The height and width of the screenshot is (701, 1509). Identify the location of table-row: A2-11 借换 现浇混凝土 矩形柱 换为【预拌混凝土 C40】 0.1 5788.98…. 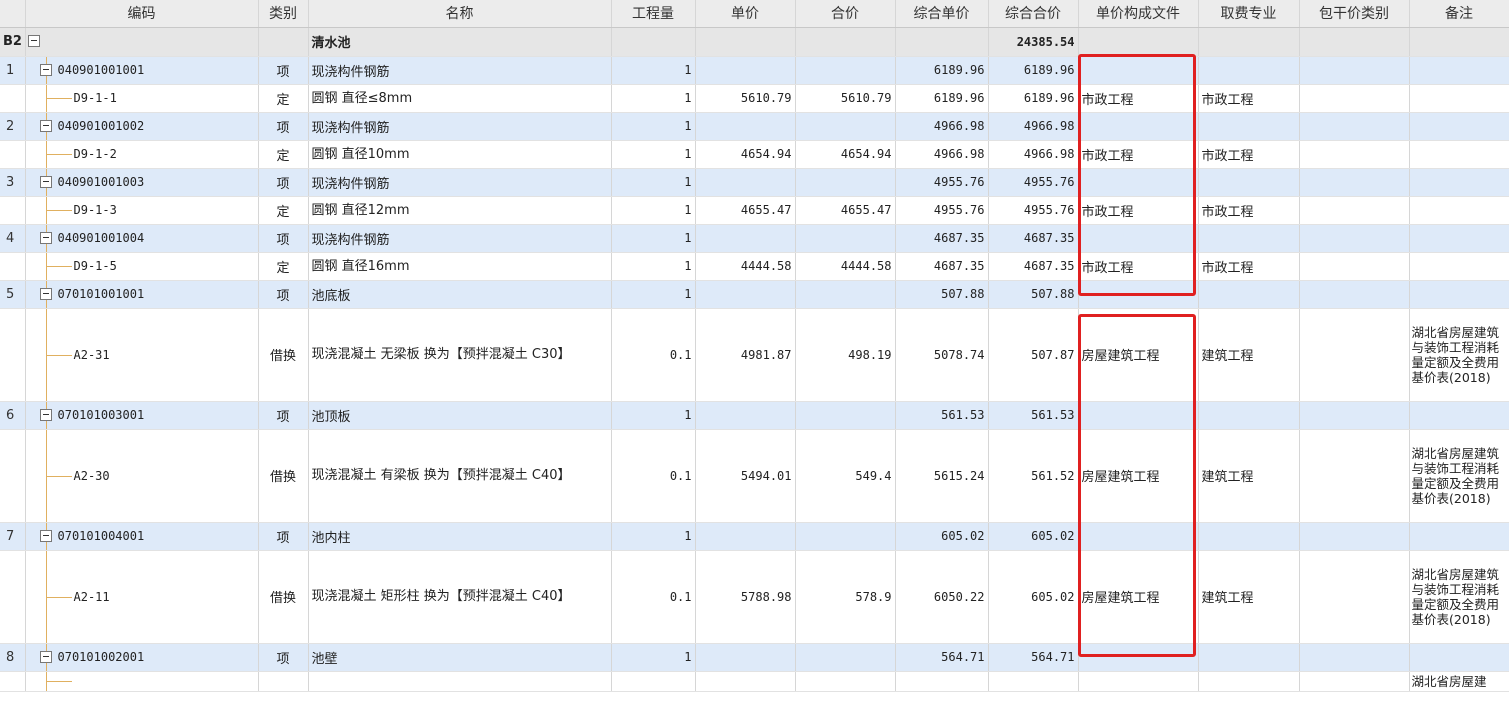
(754, 597).